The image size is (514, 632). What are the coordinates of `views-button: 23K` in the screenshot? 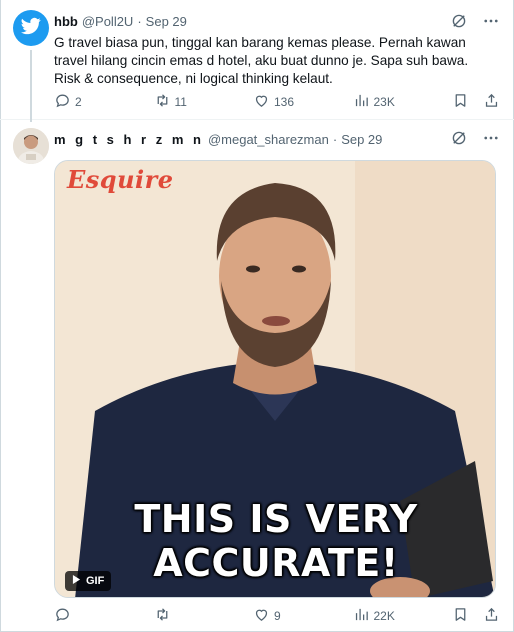 It's located at (379, 102).